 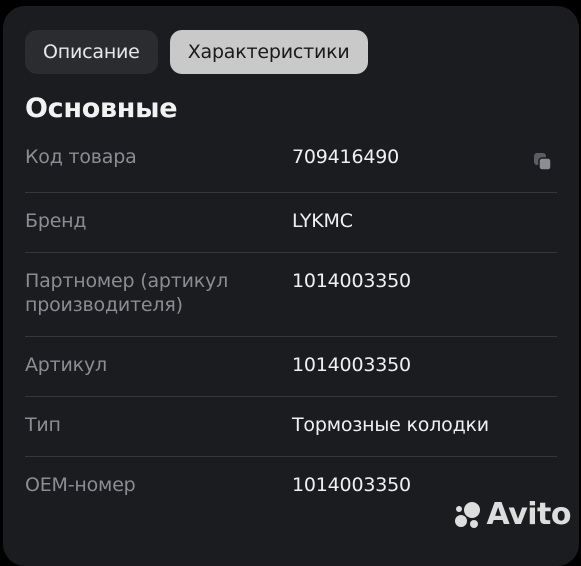 I want to click on row-value: LYKMC, so click(x=322, y=221).